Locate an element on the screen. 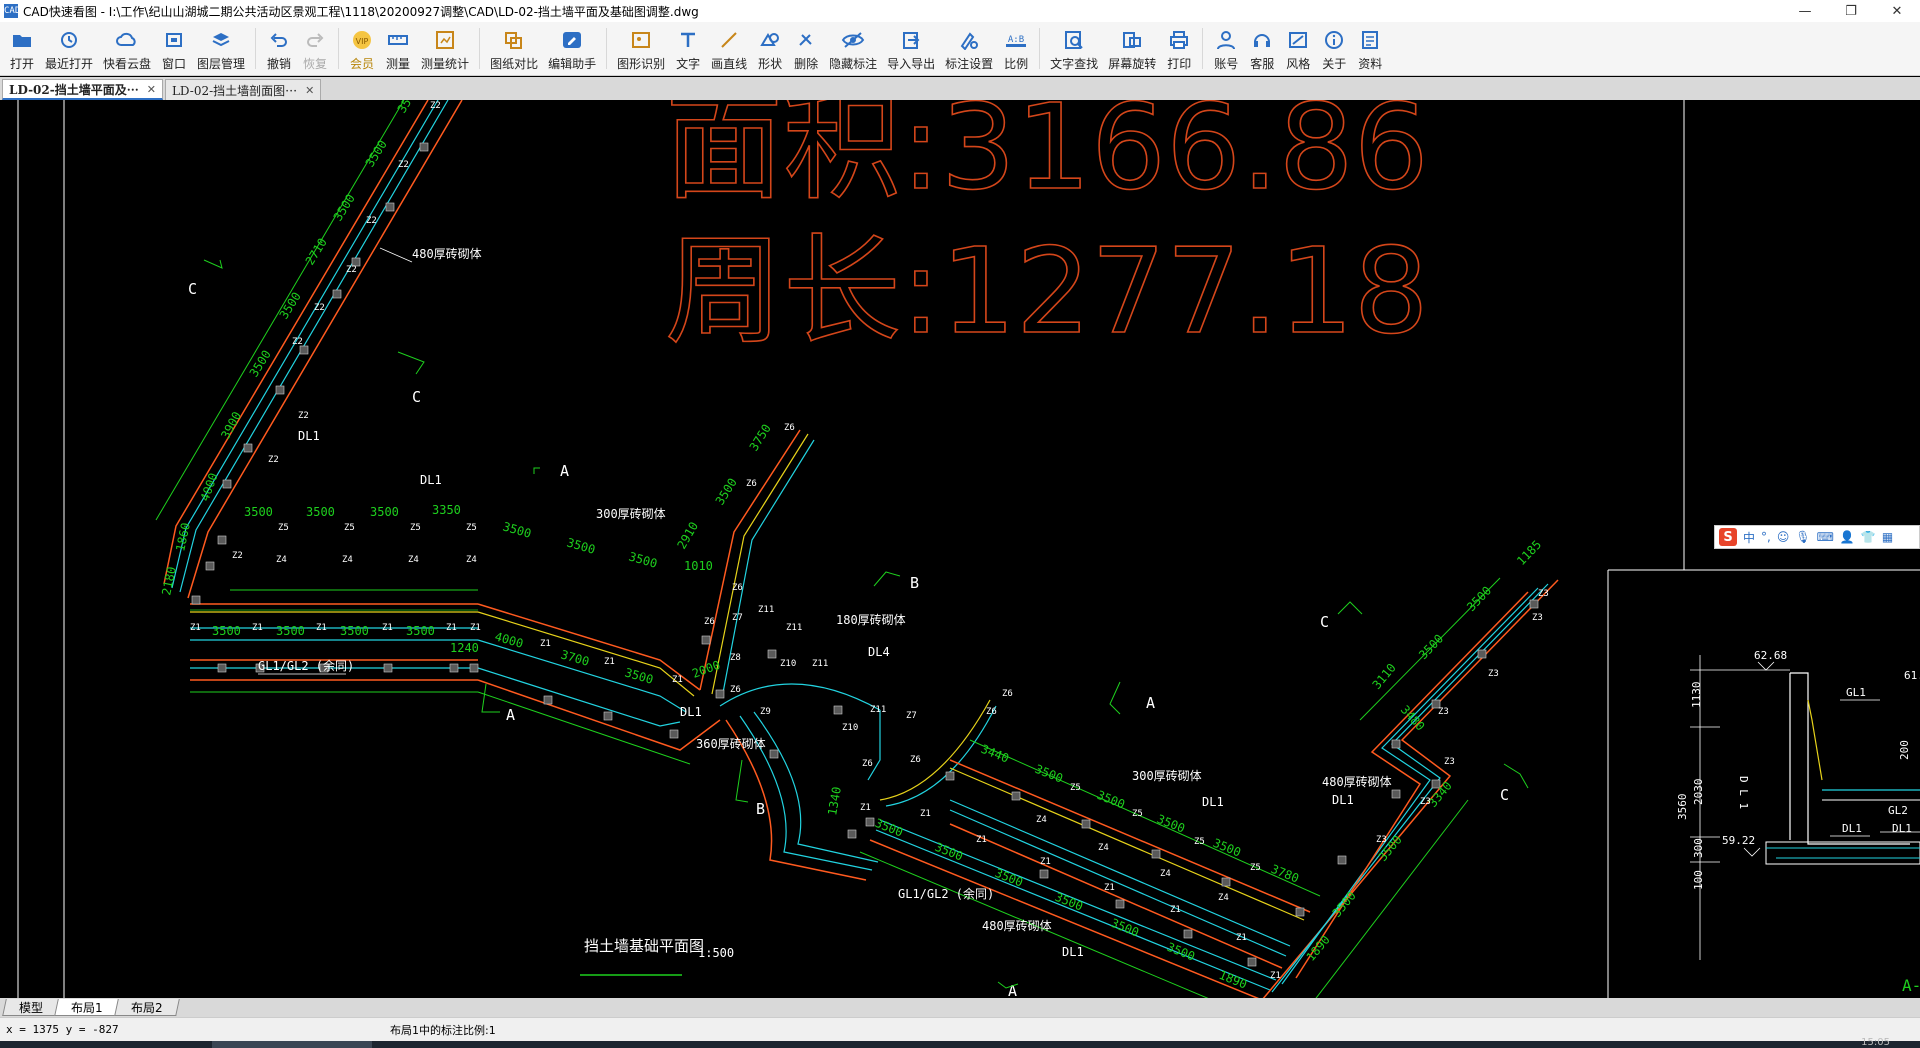 The height and width of the screenshot is (1048, 1920). cursor-coordinates: x = 1375 y = -827 is located at coordinates (62, 1029).